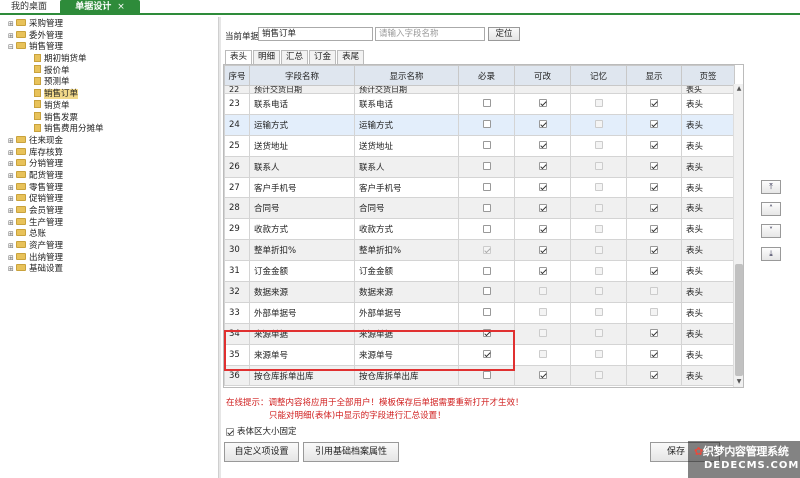  Describe the element at coordinates (486, 75) in the screenshot. I see `column-header: 必录` at that location.